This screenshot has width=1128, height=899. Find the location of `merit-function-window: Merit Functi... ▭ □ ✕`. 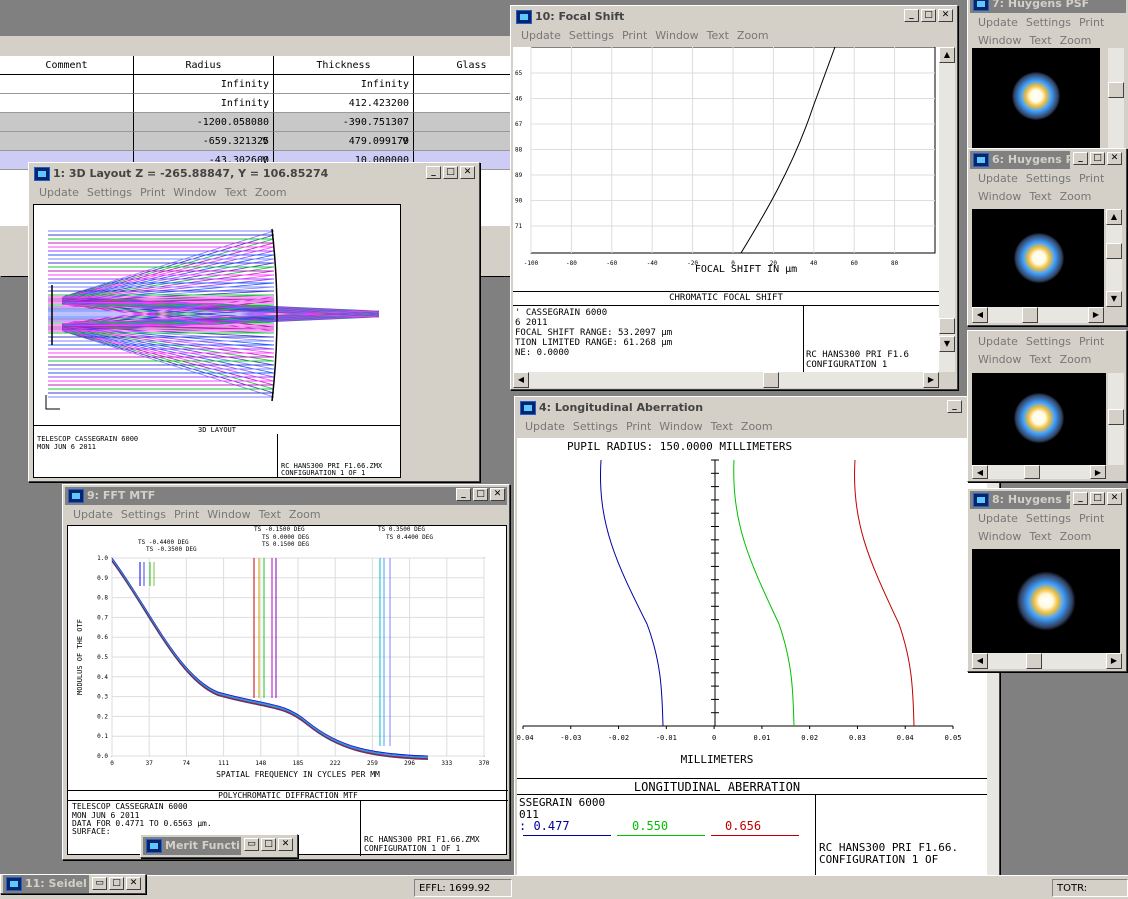

merit-function-window: Merit Functi... ▭ □ ✕ is located at coordinates (219, 846).